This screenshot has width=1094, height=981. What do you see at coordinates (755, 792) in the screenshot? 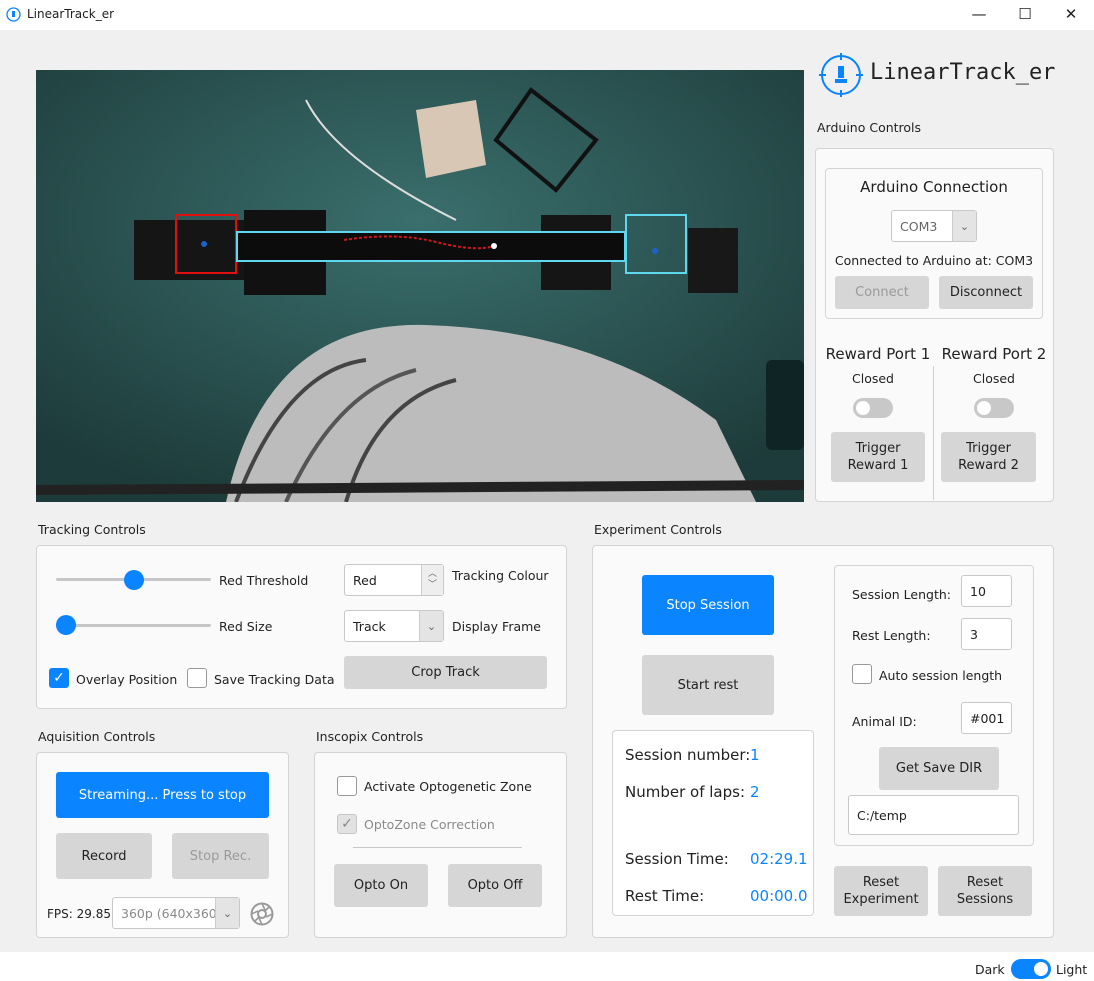
I see `laps-value: 2` at bounding box center [755, 792].